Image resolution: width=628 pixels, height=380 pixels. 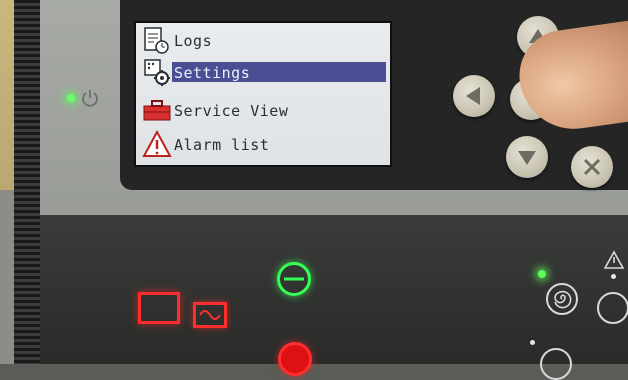 I want to click on sine-wave-icon, so click(x=210, y=315).